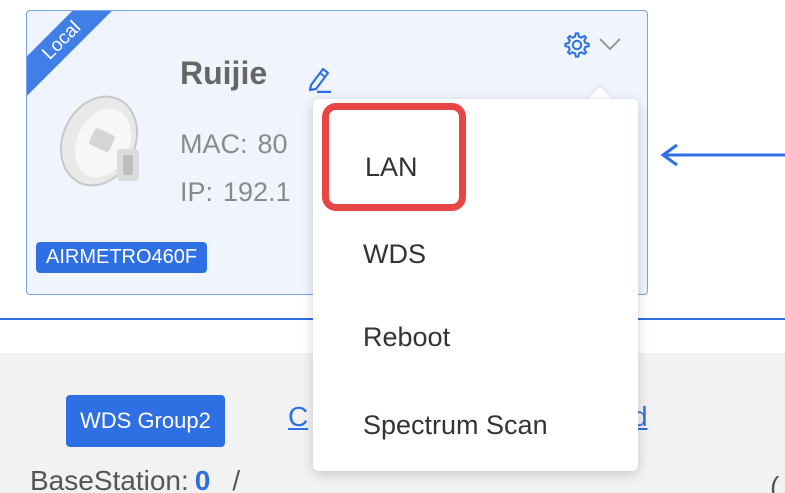  Describe the element at coordinates (475, 254) in the screenshot. I see `menu-item-wds: WDS` at that location.